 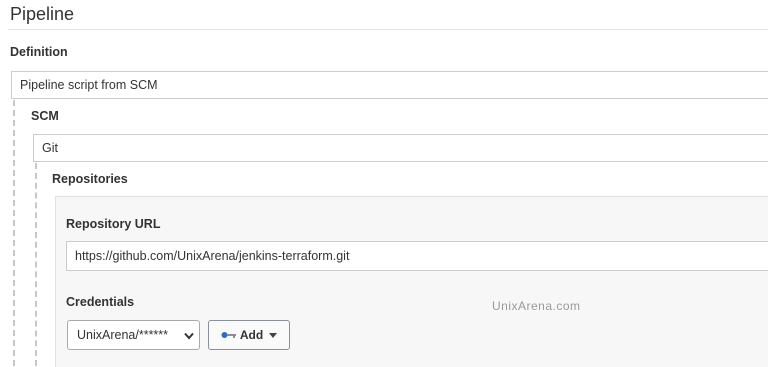 What do you see at coordinates (389, 85) in the screenshot?
I see `definition-select: Pipeline script from SCM` at bounding box center [389, 85].